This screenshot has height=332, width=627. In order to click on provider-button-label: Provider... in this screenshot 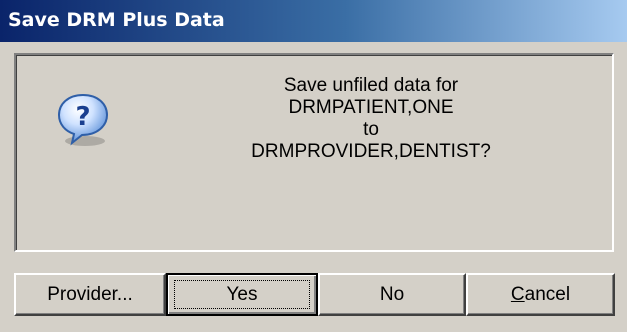, I will do `click(90, 294)`.